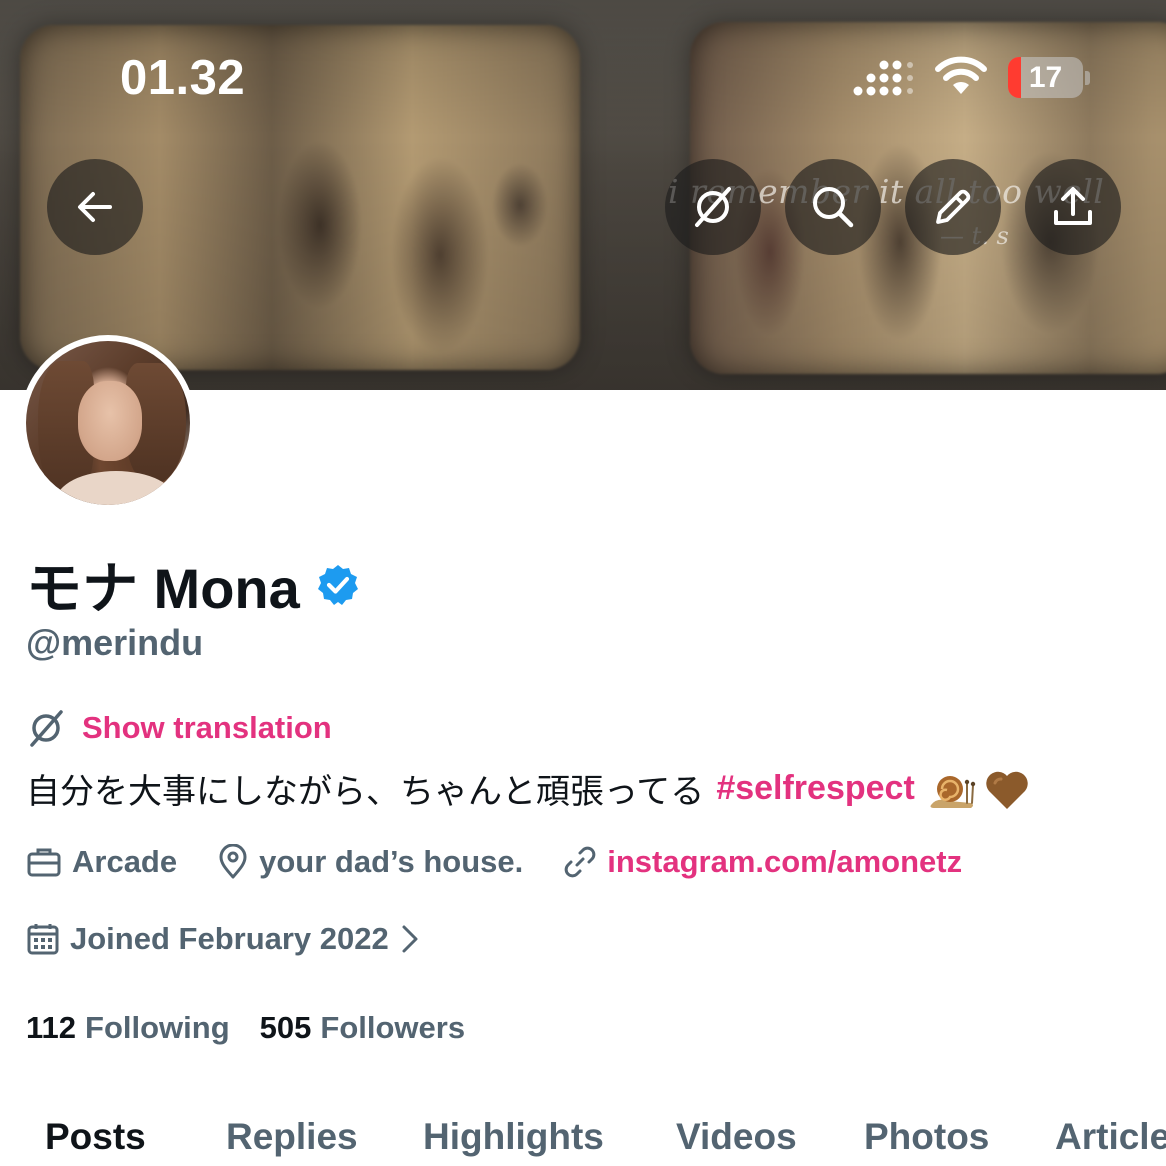 This screenshot has width=1166, height=1166. I want to click on back-button, so click(95, 207).